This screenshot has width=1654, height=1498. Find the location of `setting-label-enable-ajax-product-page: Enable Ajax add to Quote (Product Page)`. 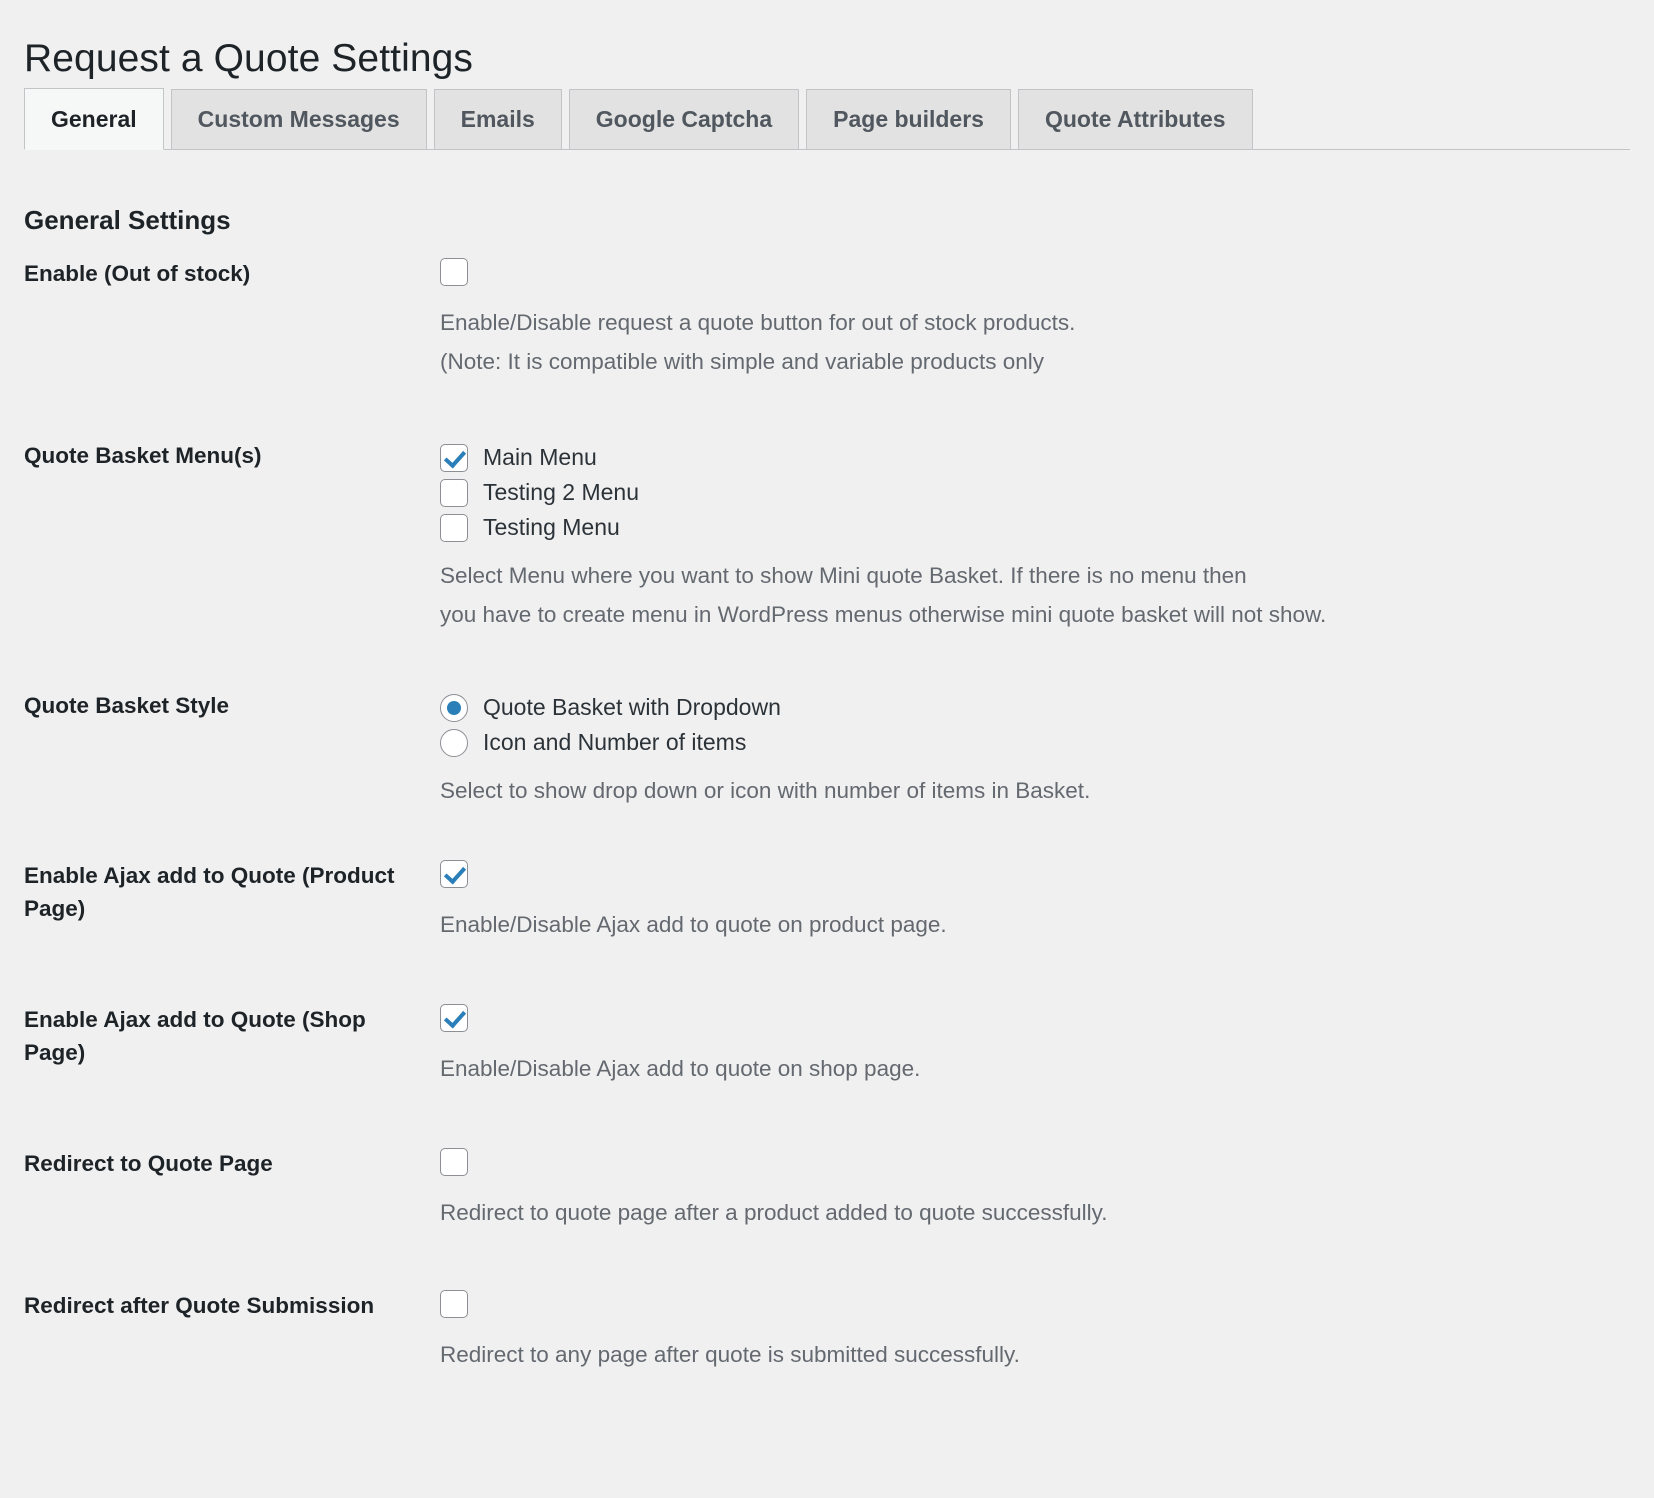

setting-label-enable-ajax-product-page: Enable Ajax add to Quote (Product Page) is located at coordinates (209, 892).